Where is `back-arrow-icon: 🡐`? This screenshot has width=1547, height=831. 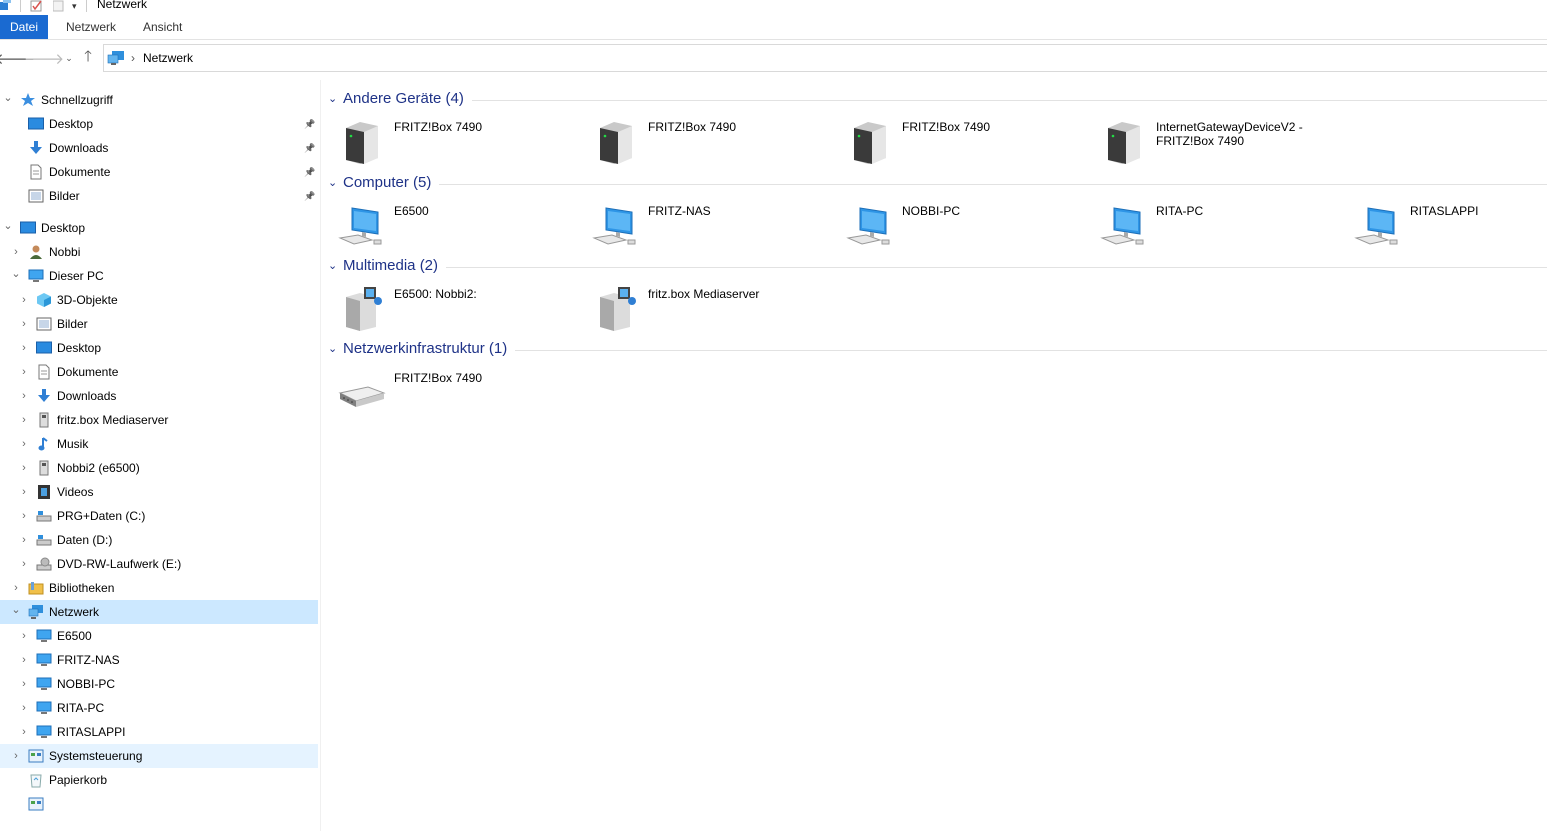 back-arrow-icon: 🡐 is located at coordinates (17, 59).